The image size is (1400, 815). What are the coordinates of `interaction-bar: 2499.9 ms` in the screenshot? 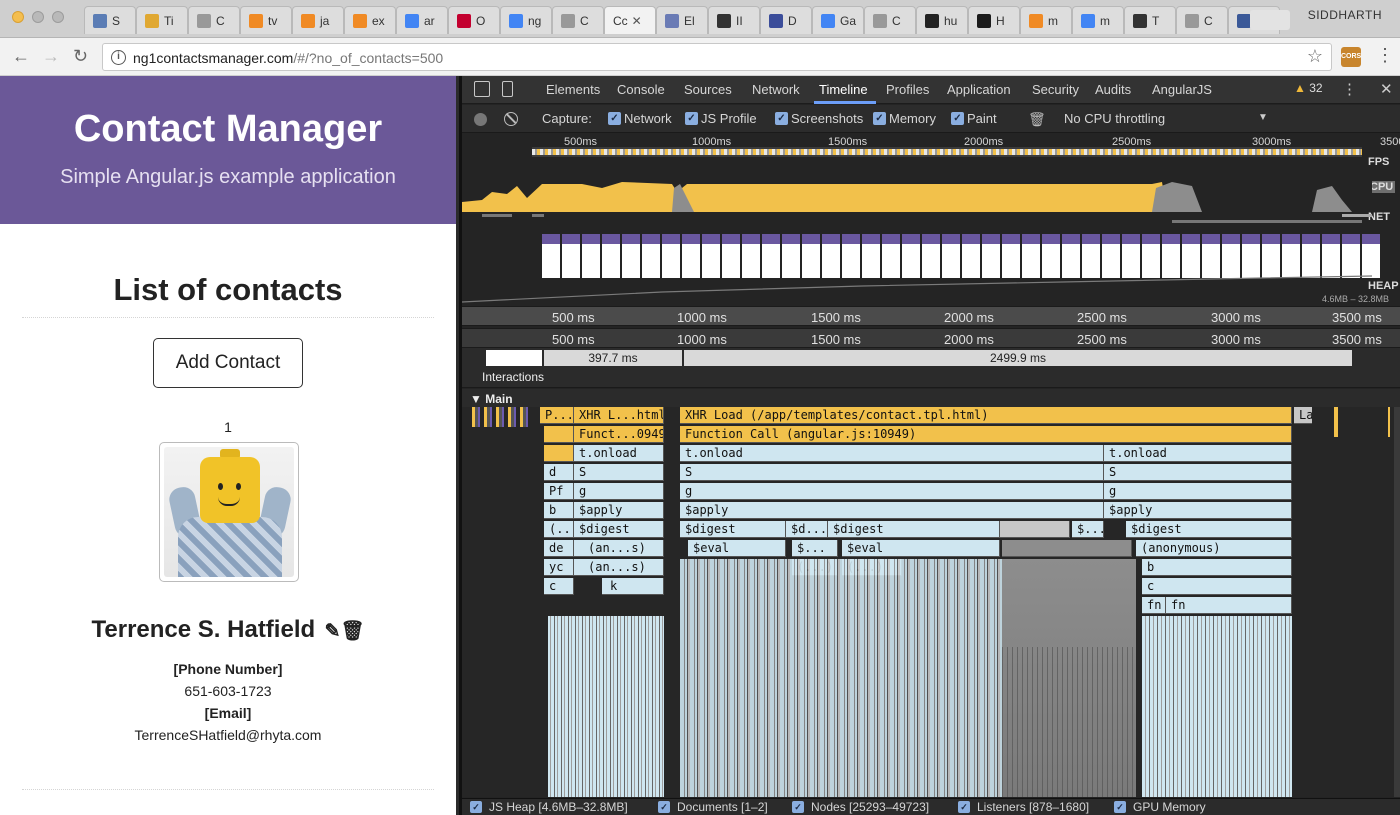 It's located at (1018, 358).